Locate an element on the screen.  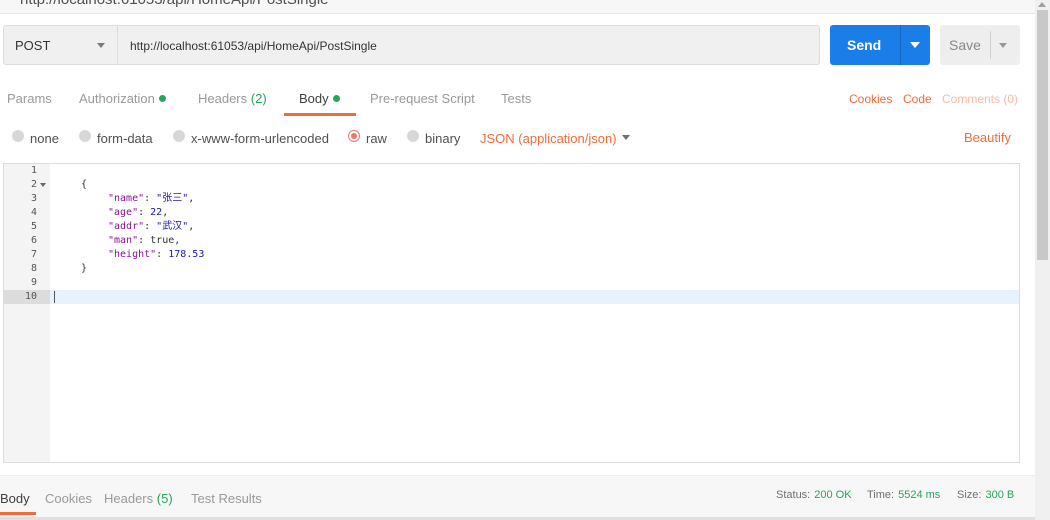
line-number: 7 is located at coordinates (33, 254).